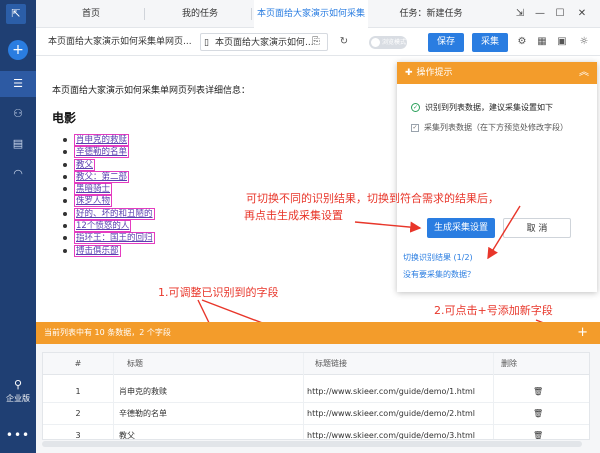  I want to click on open-page-icon: ⎘, so click(316, 42).